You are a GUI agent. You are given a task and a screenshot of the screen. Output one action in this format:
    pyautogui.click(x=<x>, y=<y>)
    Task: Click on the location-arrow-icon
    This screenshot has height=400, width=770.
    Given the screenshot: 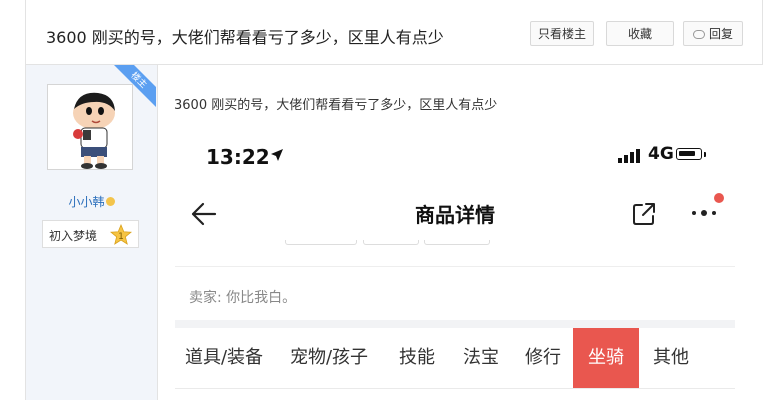 What is the action you would take?
    pyautogui.click(x=277, y=155)
    